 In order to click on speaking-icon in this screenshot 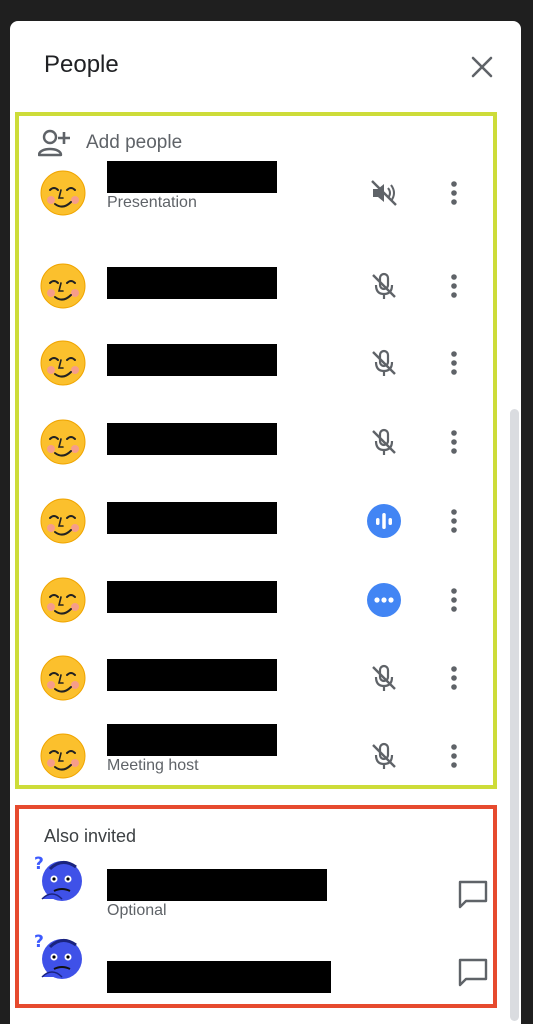, I will do `click(384, 521)`.